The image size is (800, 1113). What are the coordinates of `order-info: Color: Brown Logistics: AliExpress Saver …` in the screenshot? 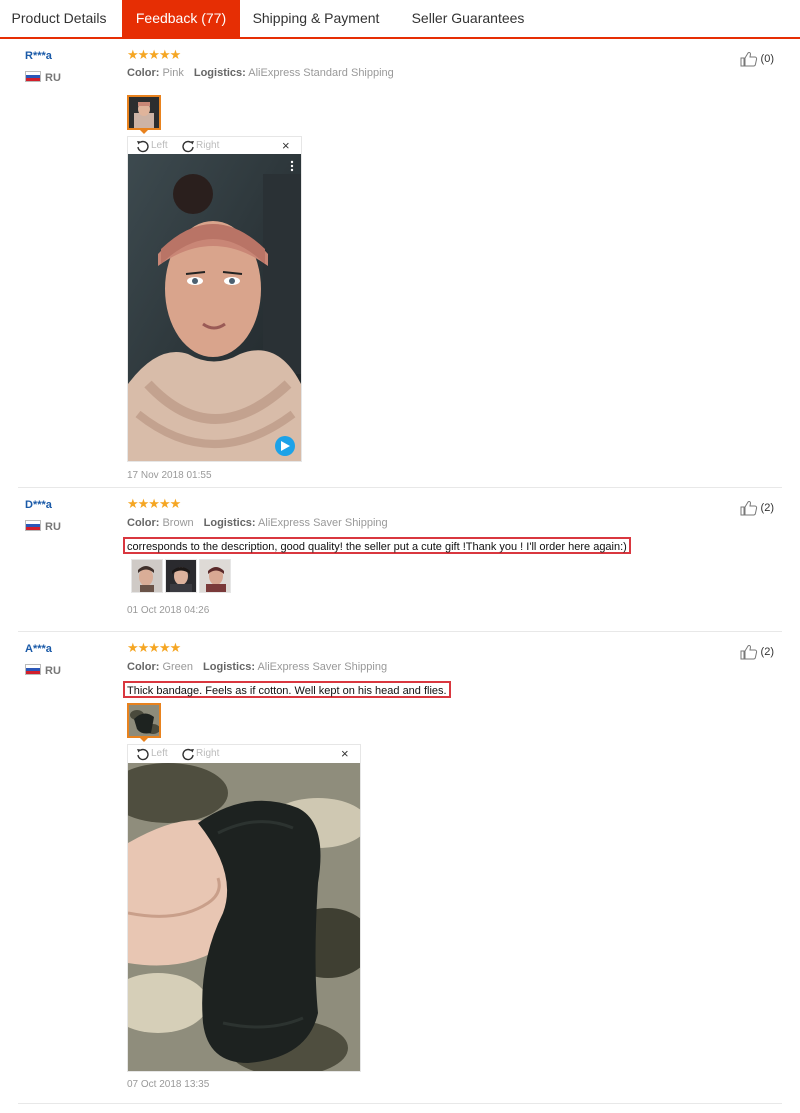 It's located at (257, 523).